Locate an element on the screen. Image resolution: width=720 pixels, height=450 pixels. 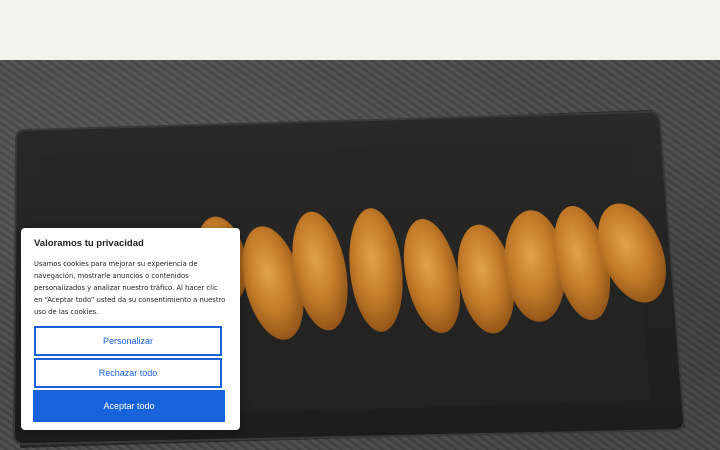
reject-all-button: Rechazar todo is located at coordinates (128, 373).